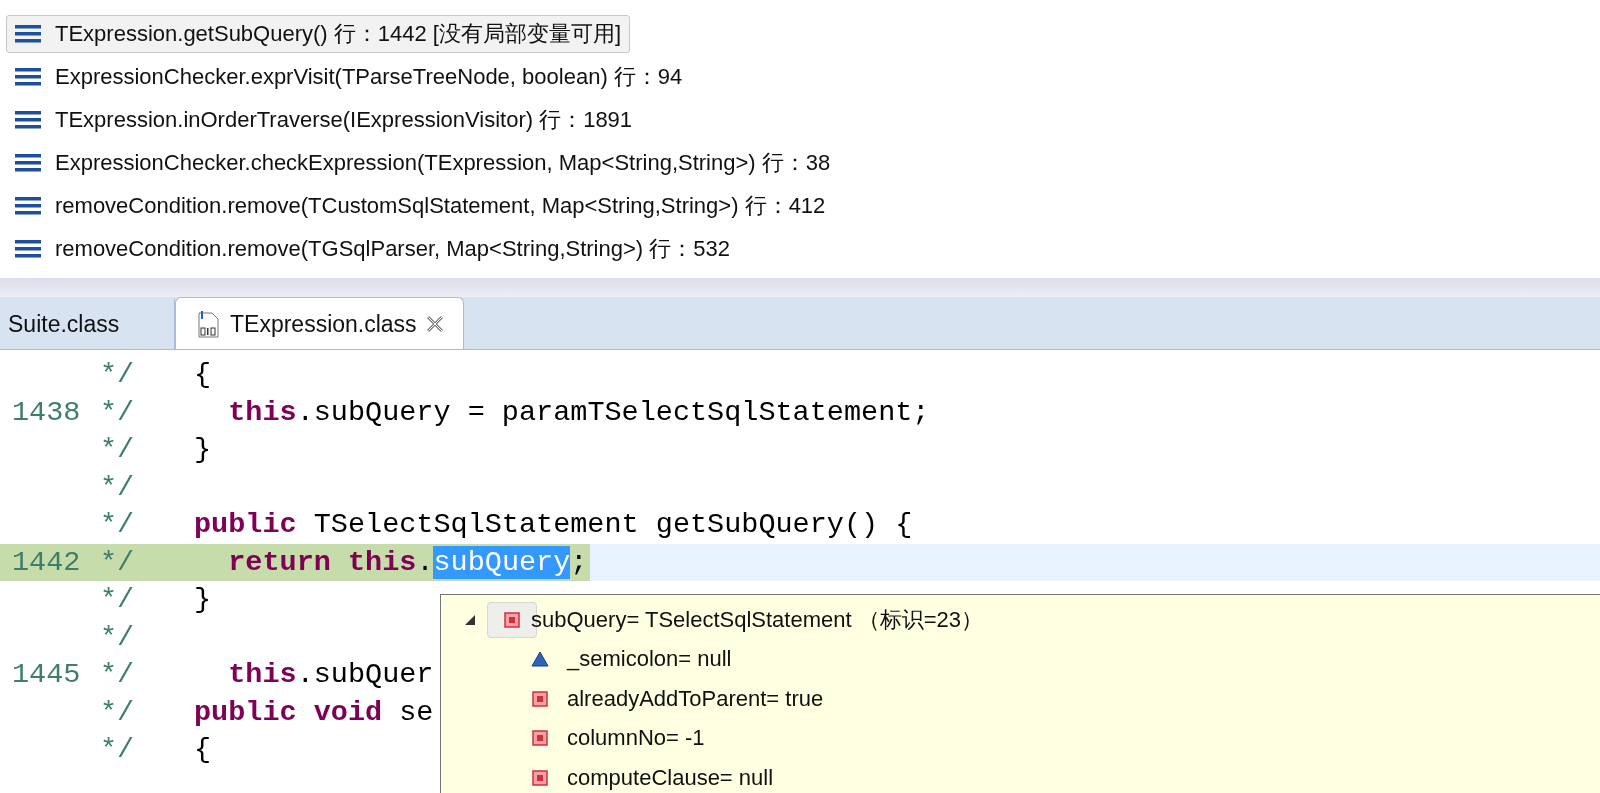 The width and height of the screenshot is (1600, 793). I want to click on line-number: 1438, so click(46, 412).